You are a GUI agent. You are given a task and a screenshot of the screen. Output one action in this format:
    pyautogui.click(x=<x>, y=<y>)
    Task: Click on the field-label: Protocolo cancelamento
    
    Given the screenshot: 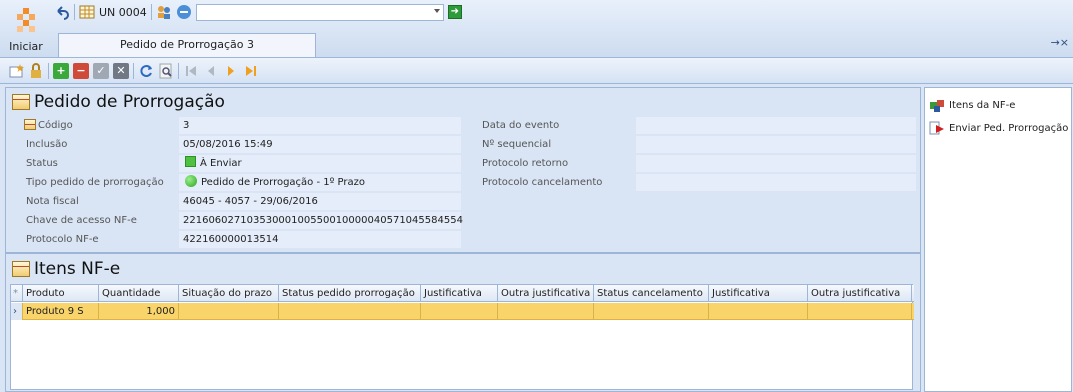 What is the action you would take?
    pyautogui.click(x=542, y=182)
    